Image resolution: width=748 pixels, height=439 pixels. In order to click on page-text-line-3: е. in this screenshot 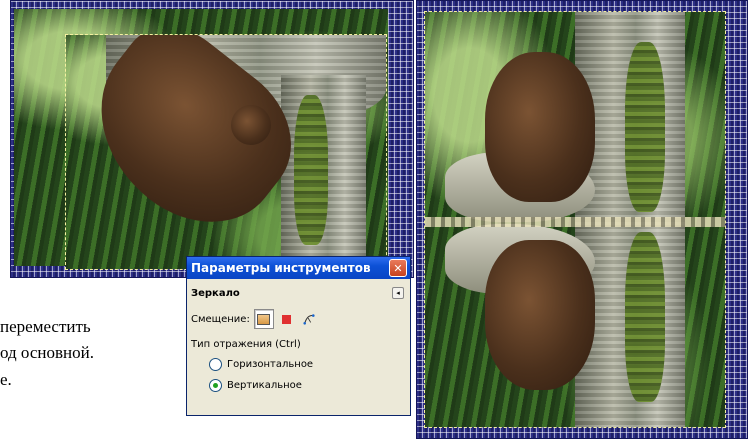, I will do `click(6, 379)`.